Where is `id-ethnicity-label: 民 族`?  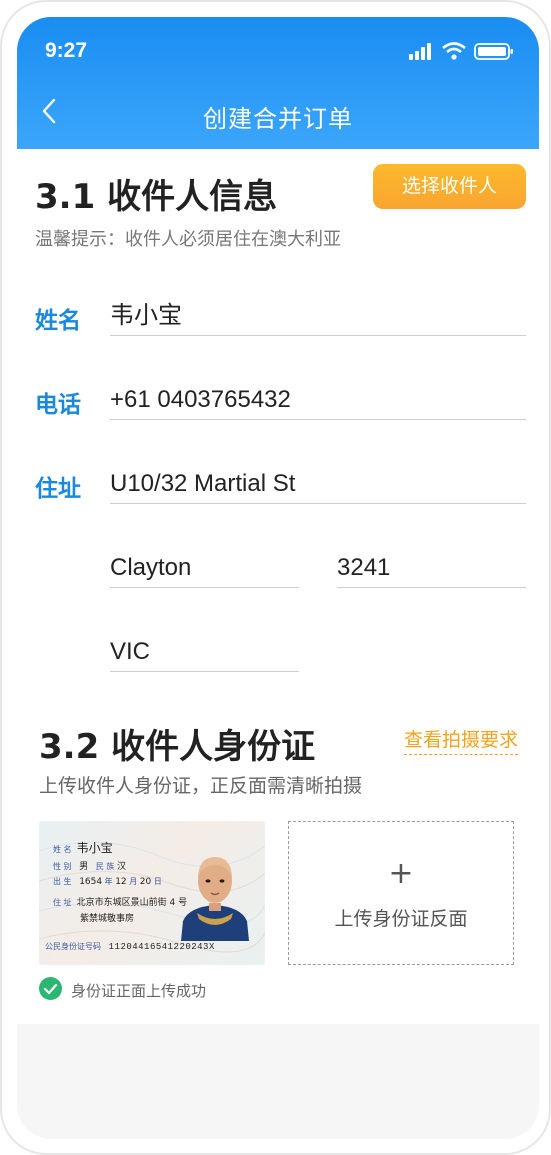 id-ethnicity-label: 民 族 is located at coordinates (105, 866).